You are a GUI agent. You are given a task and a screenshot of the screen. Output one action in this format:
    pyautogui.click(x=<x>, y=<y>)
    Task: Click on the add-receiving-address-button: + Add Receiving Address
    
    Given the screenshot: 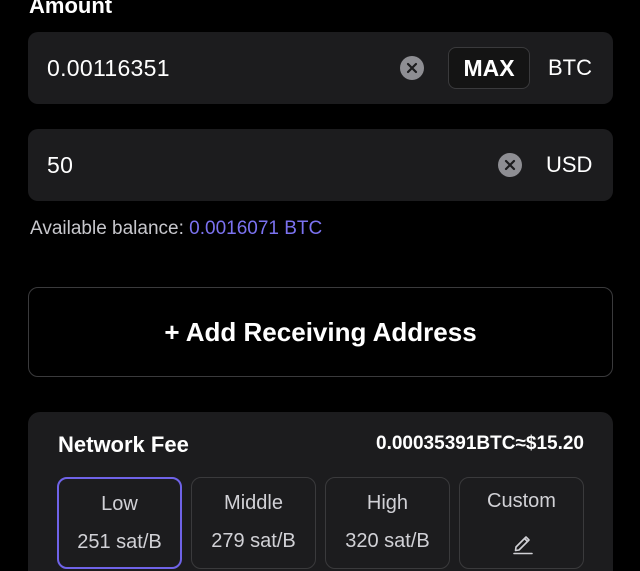 What is the action you would take?
    pyautogui.click(x=320, y=332)
    